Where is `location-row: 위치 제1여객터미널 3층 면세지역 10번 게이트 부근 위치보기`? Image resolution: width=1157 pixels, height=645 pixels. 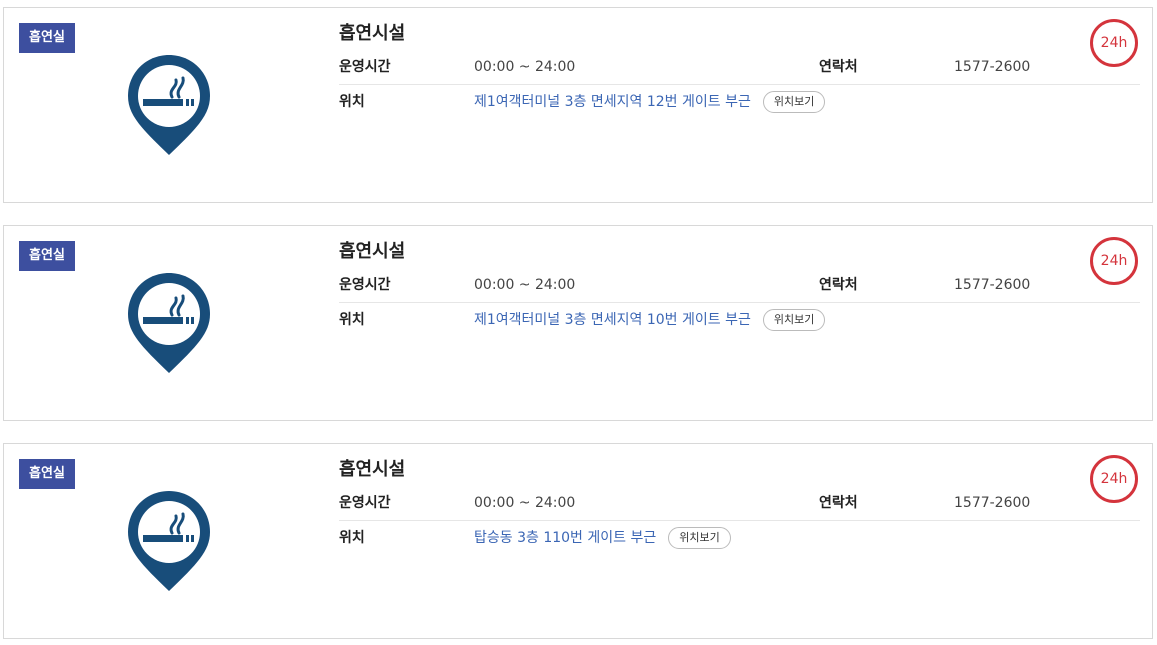
location-row: 위치 제1여객터미널 3층 면세지역 10번 게이트 부근 위치보기 is located at coordinates (739, 320).